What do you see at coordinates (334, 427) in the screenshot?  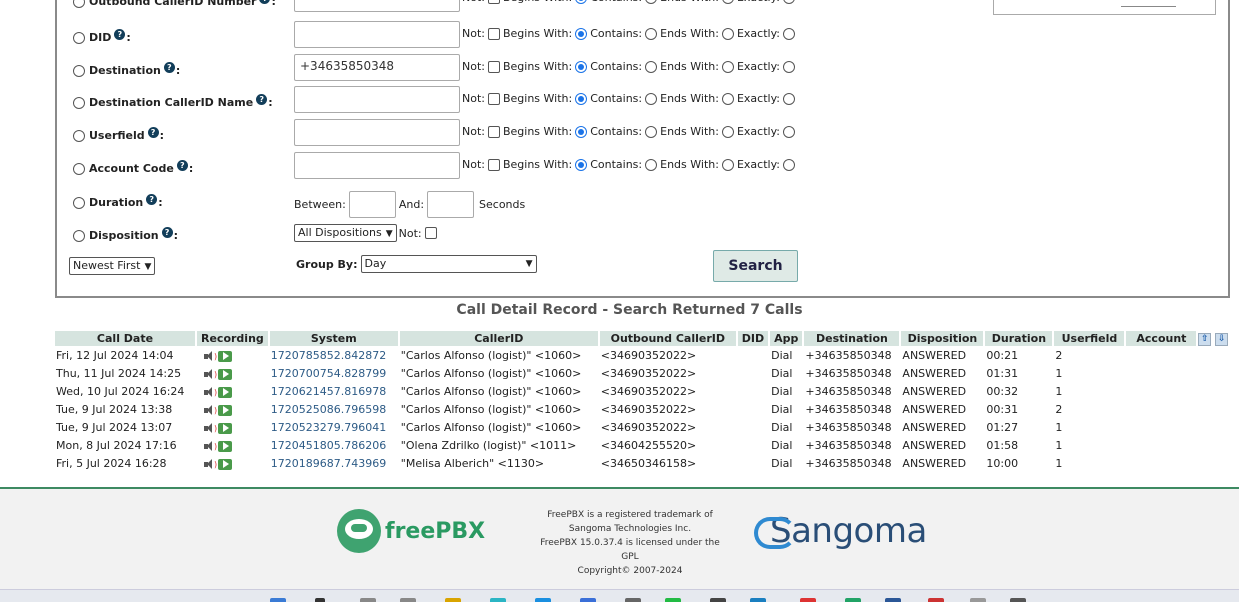 I see `cell-system: 1720523279.796041` at bounding box center [334, 427].